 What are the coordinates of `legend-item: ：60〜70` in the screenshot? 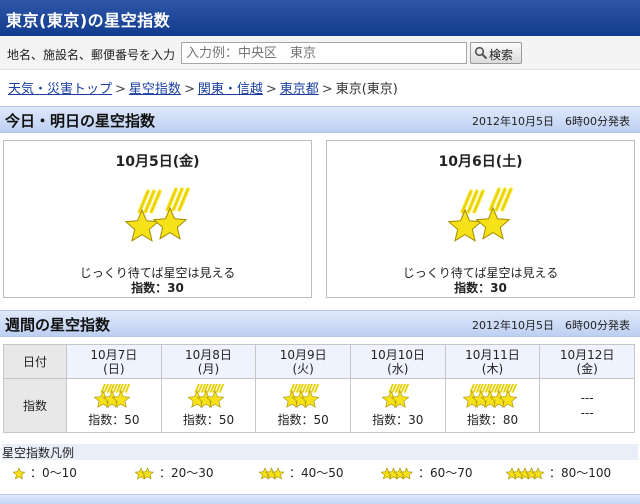 It's located at (426, 473).